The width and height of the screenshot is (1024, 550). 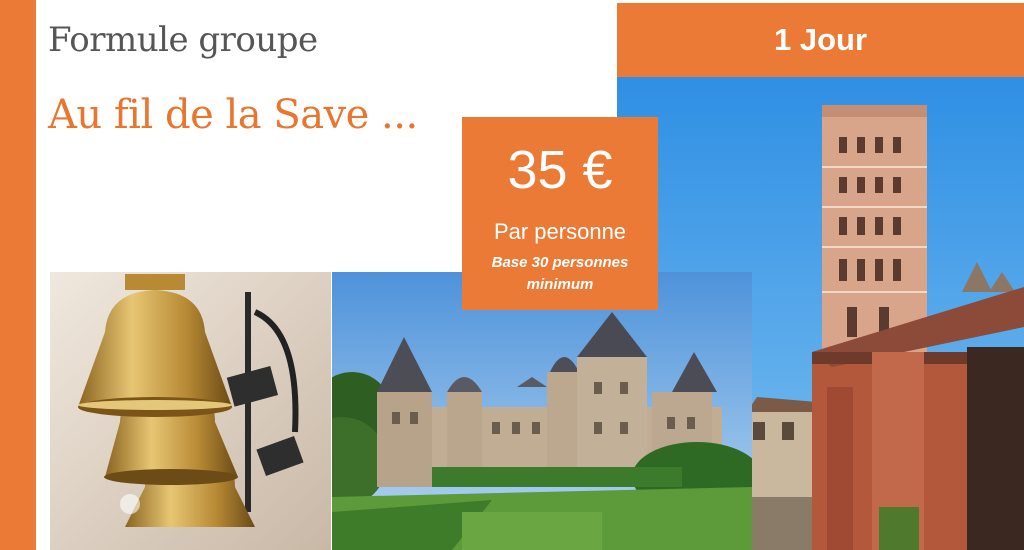 I want to click on bells-photo, so click(x=190, y=411).